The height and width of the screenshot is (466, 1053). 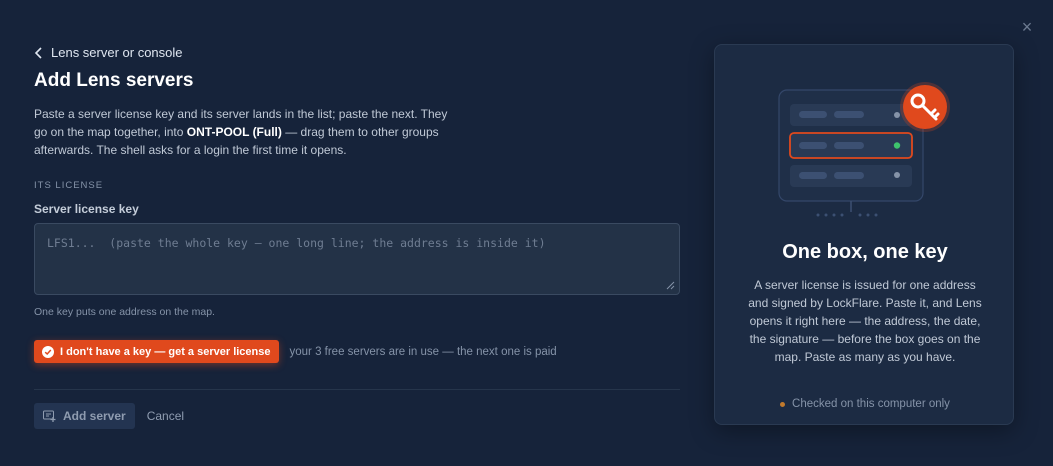 I want to click on status-dot-icon, so click(x=783, y=404).